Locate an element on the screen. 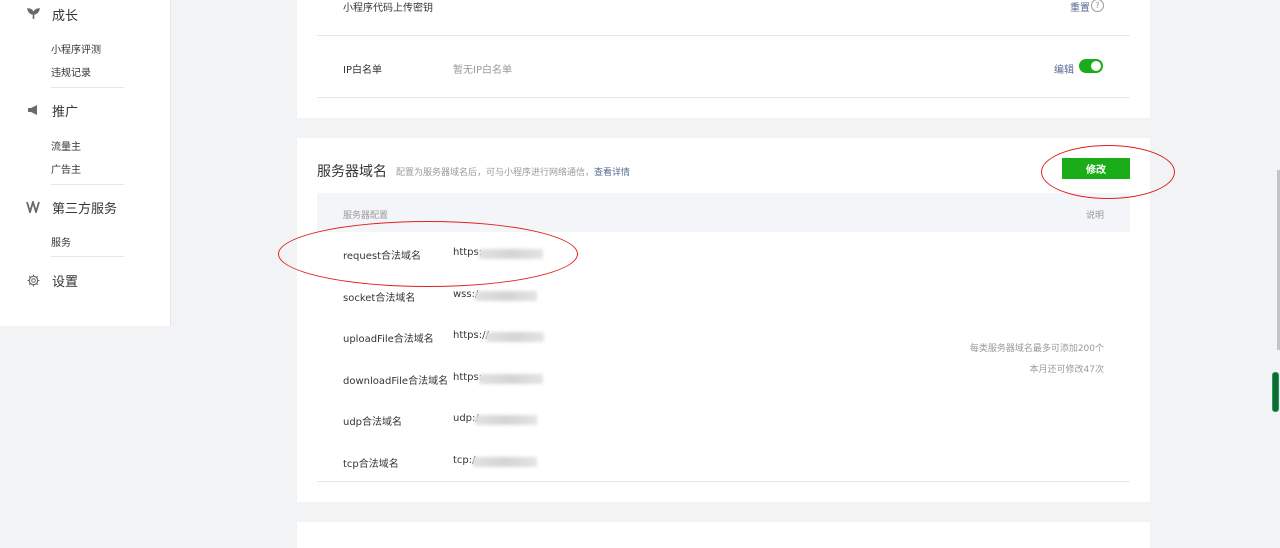 The image size is (1280, 548). sidebar-group-label: 设置 is located at coordinates (65, 282).